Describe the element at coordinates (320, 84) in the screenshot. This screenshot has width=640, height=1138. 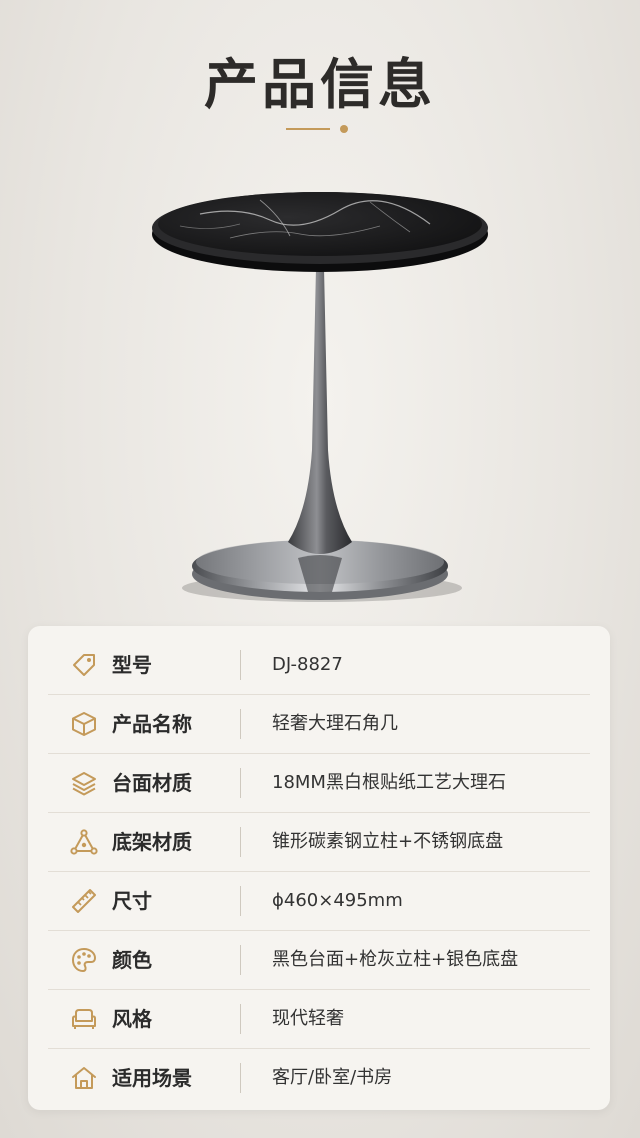
I see `page-title: 产品信息` at that location.